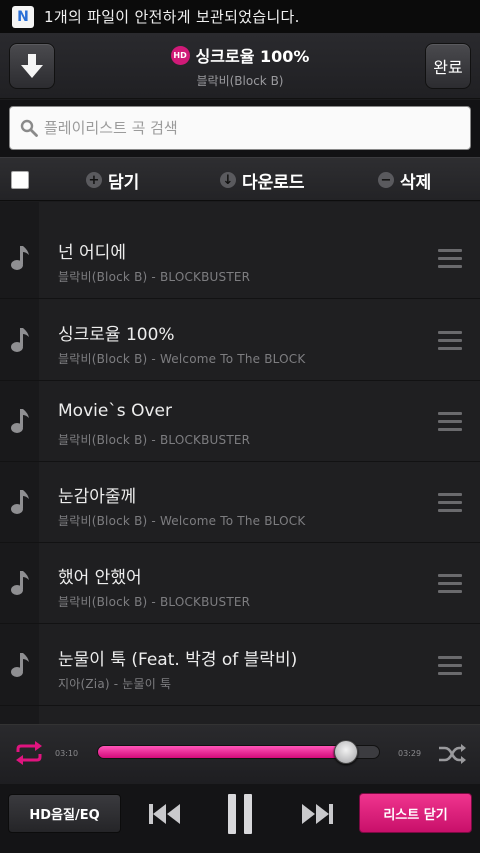 This screenshot has width=480, height=853. What do you see at coordinates (172, 17) in the screenshot?
I see `notification-message: 1개의 파일이 안전하게 보관되었습니다.` at bounding box center [172, 17].